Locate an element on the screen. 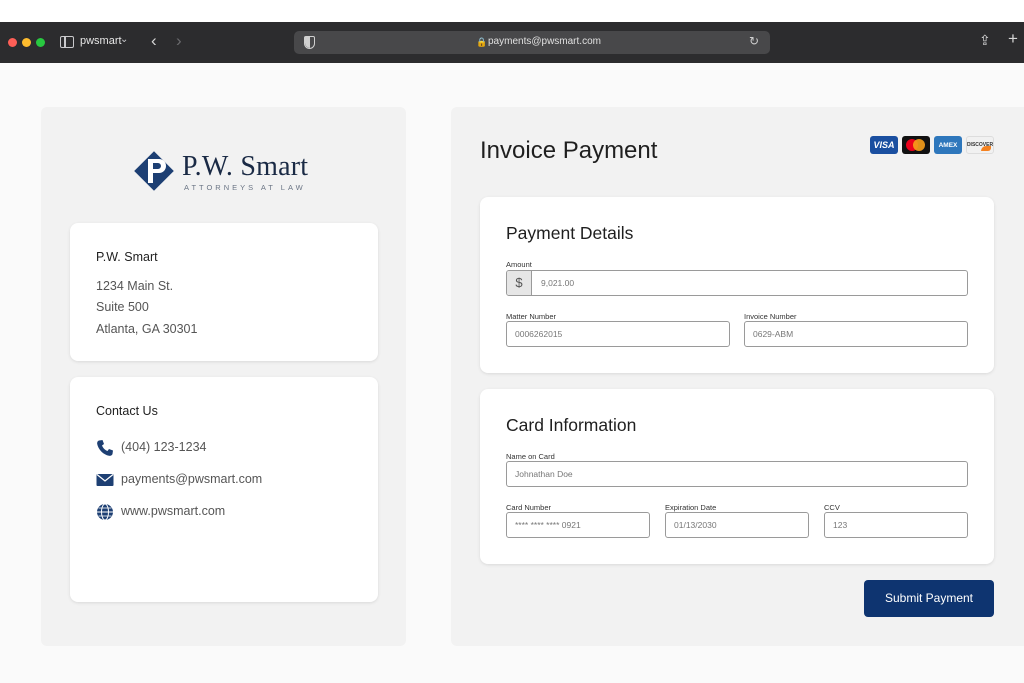 The height and width of the screenshot is (683, 1024). firm-logo-name: P.W. Smart is located at coordinates (245, 166).